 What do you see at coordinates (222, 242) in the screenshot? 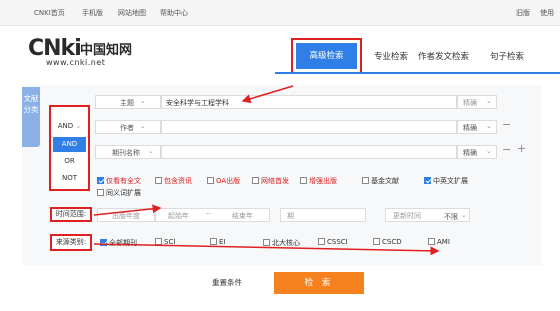
I see `source-ei-label: EI` at bounding box center [222, 242].